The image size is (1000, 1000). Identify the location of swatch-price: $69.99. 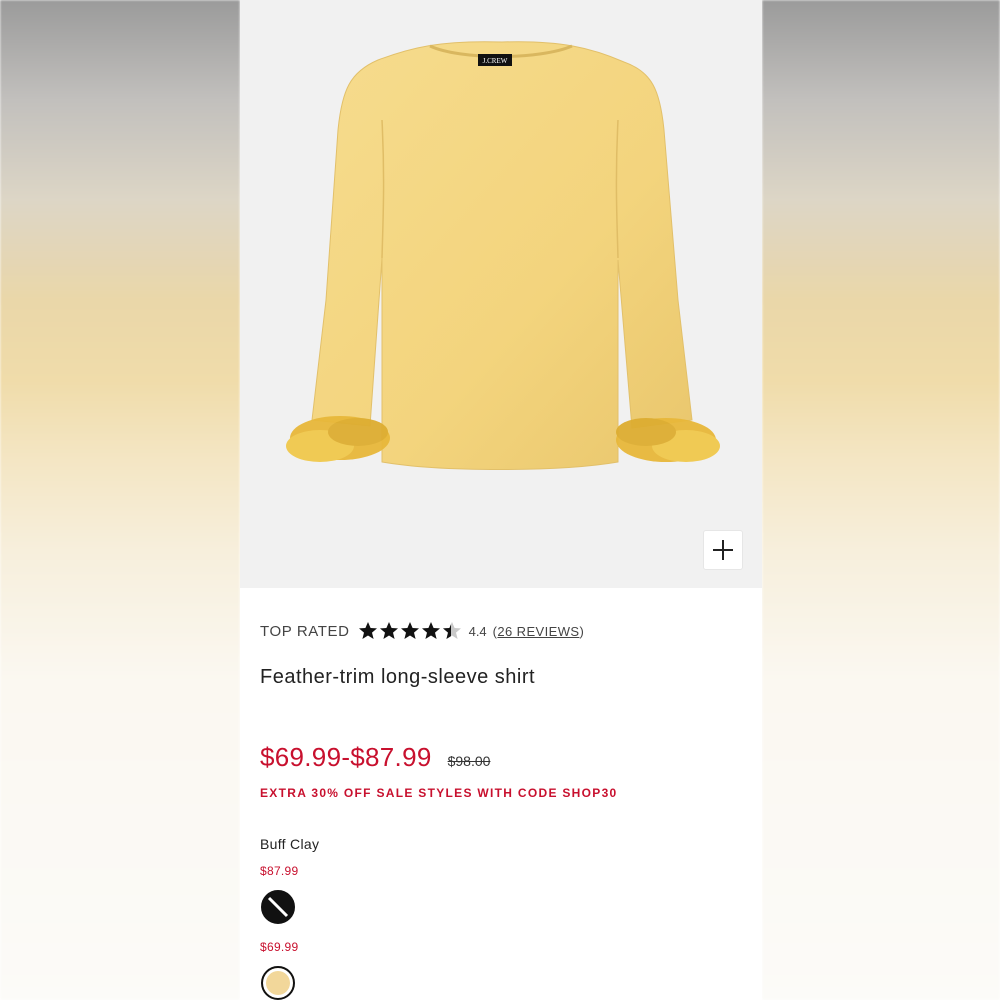
(279, 947).